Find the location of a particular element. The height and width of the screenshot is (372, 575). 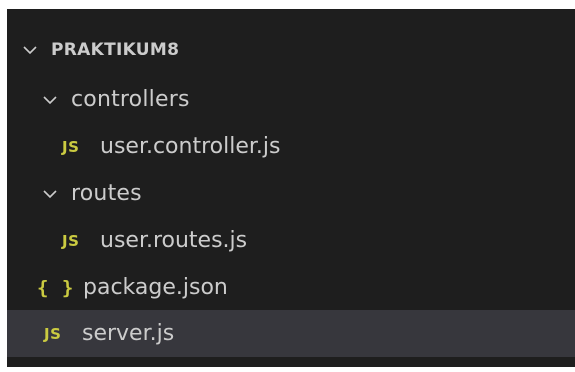

root-folder-label: PRAKTIKUM8 is located at coordinates (115, 49).